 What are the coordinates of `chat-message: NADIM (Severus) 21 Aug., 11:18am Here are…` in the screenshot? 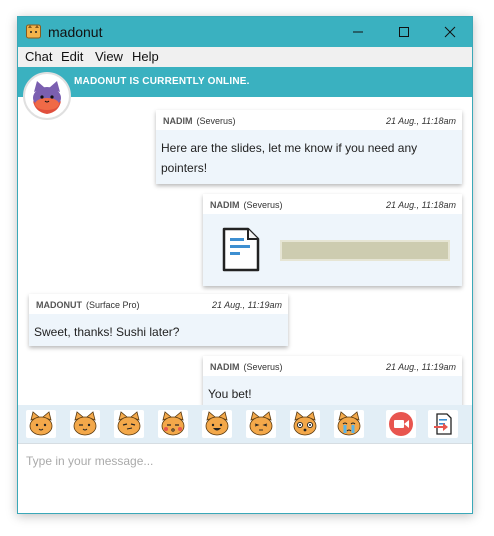 It's located at (309, 147).